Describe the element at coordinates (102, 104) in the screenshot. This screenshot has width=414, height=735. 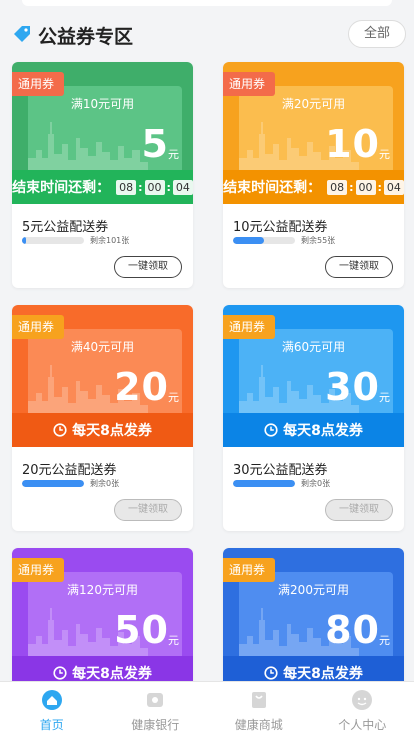
I see `min-spend-label: 满10元可用` at that location.